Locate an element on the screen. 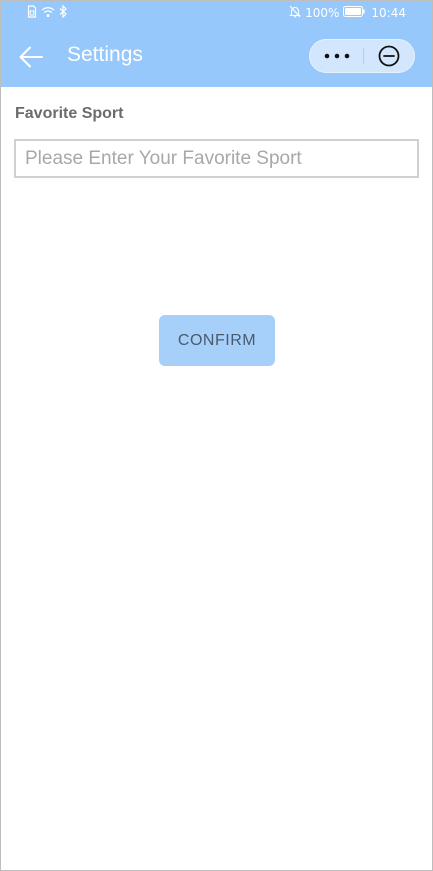 This screenshot has width=433, height=871. bluetooth-icon is located at coordinates (63, 12).